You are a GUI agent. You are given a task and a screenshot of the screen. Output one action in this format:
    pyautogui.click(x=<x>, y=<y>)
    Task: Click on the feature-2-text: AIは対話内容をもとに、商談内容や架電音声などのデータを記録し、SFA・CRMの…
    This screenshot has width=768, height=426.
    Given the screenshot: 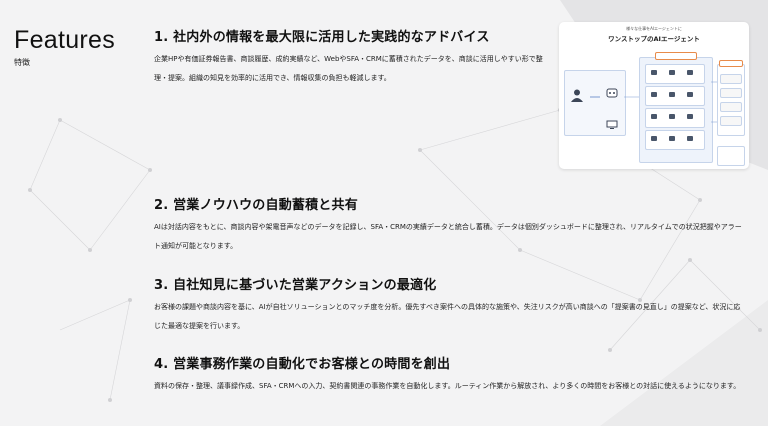 What is the action you would take?
    pyautogui.click(x=448, y=236)
    